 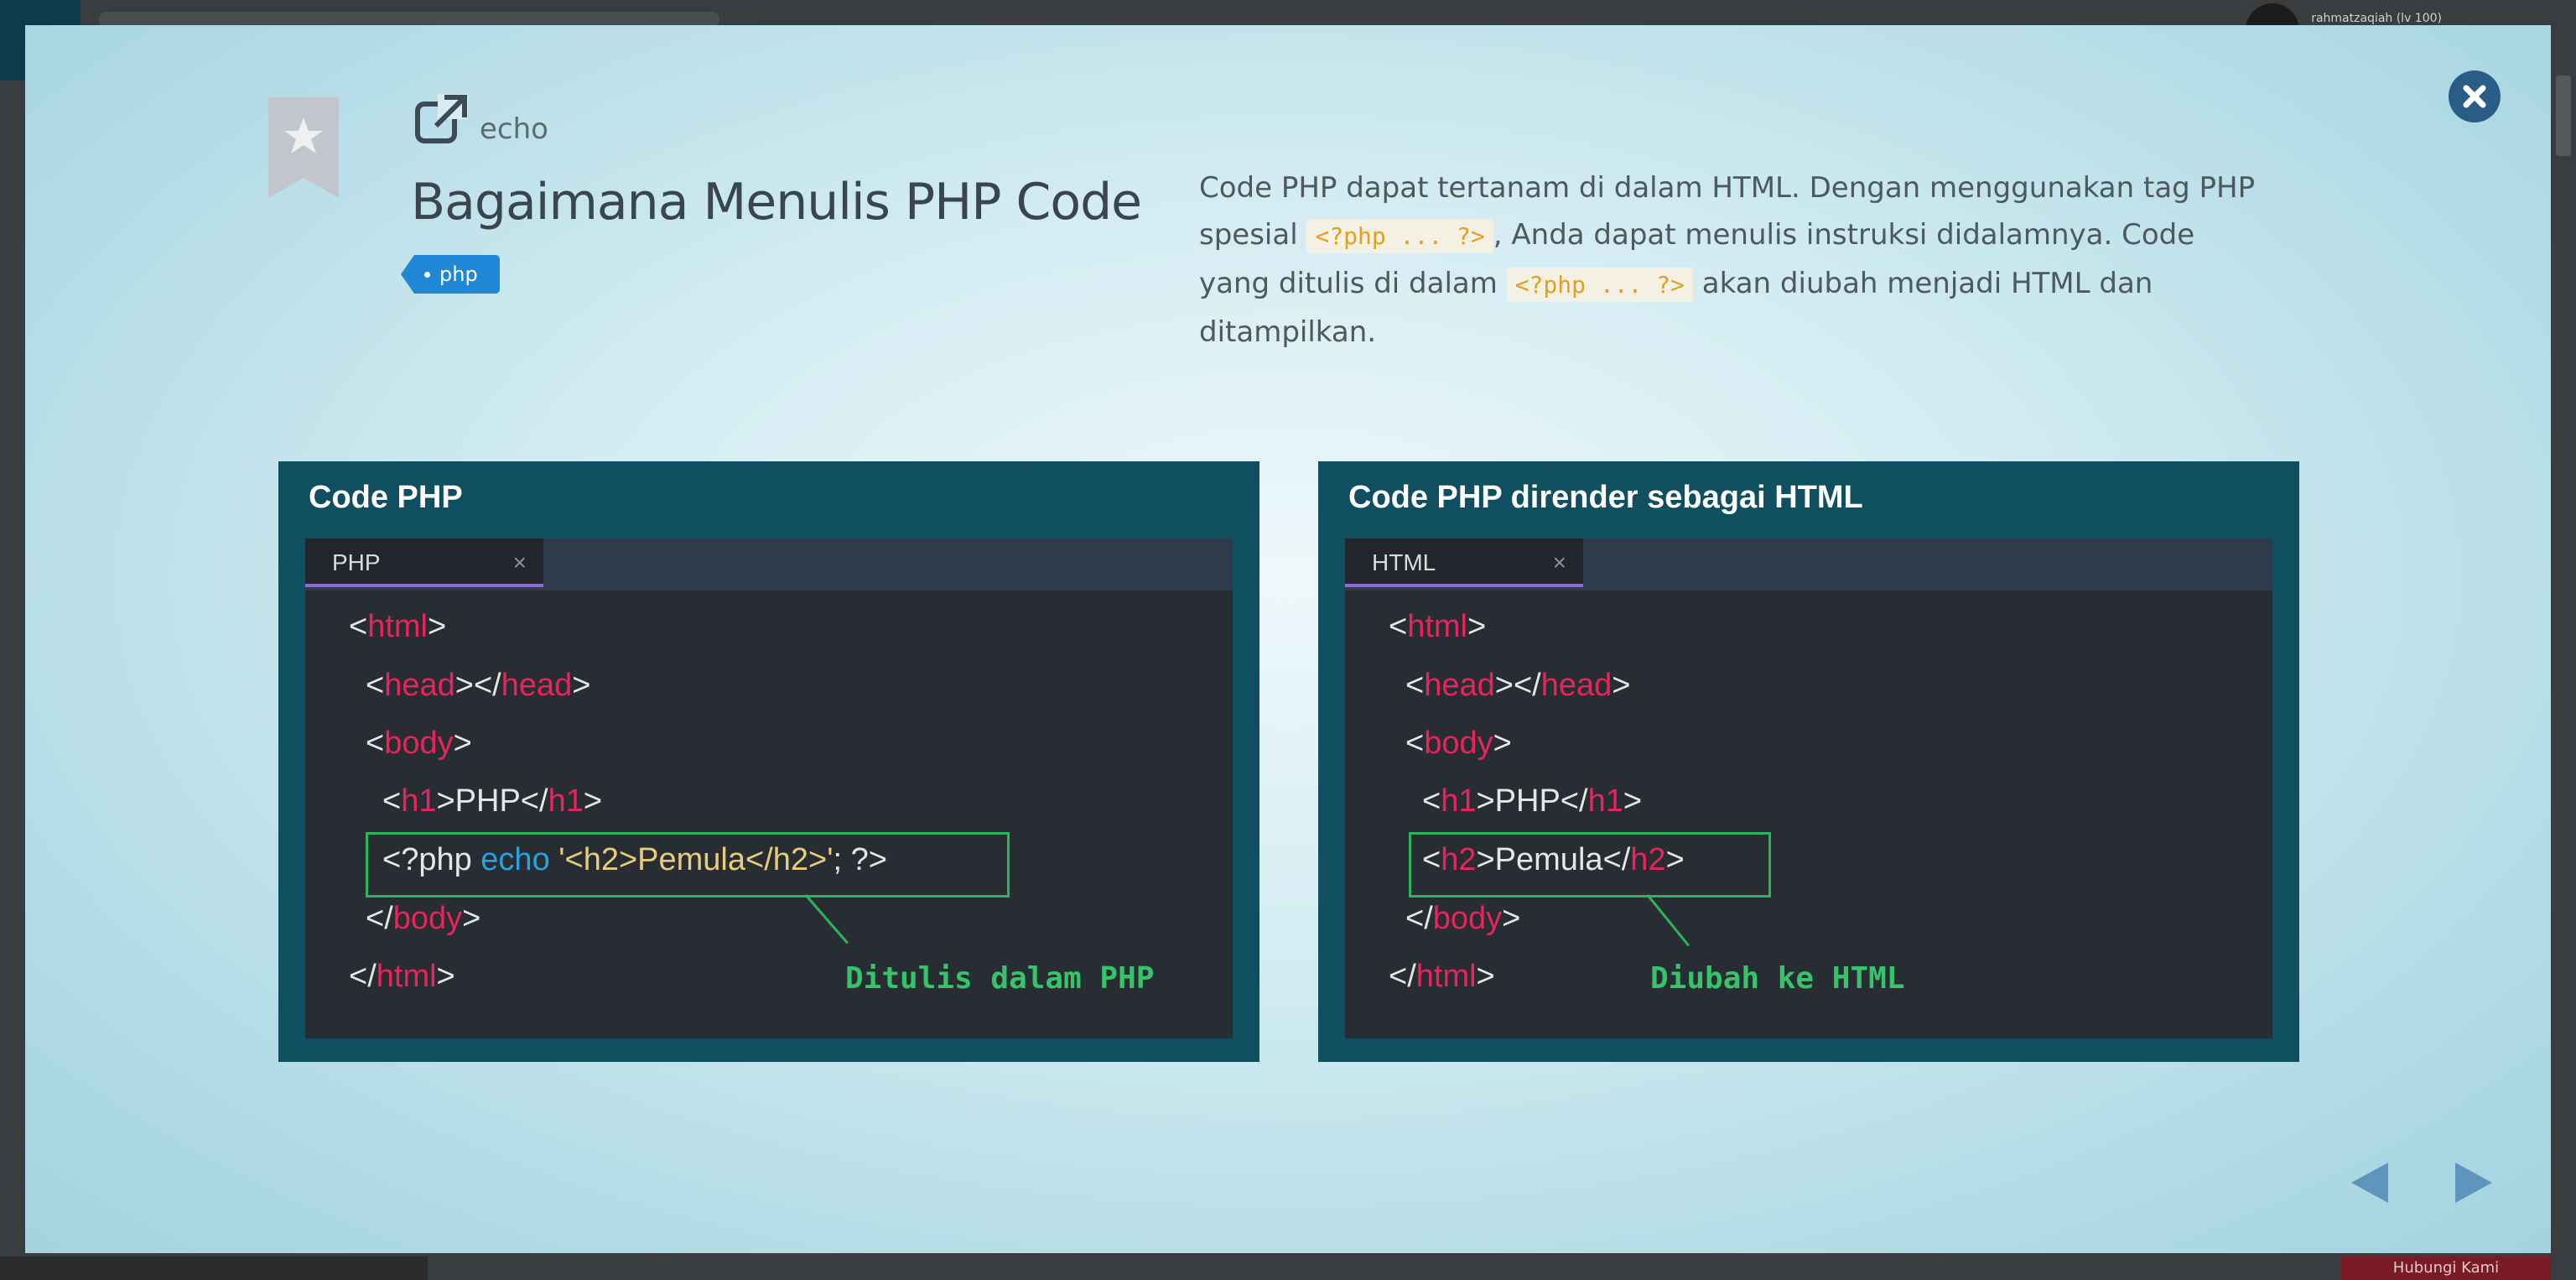 I want to click on topic-tag: php, so click(x=450, y=274).